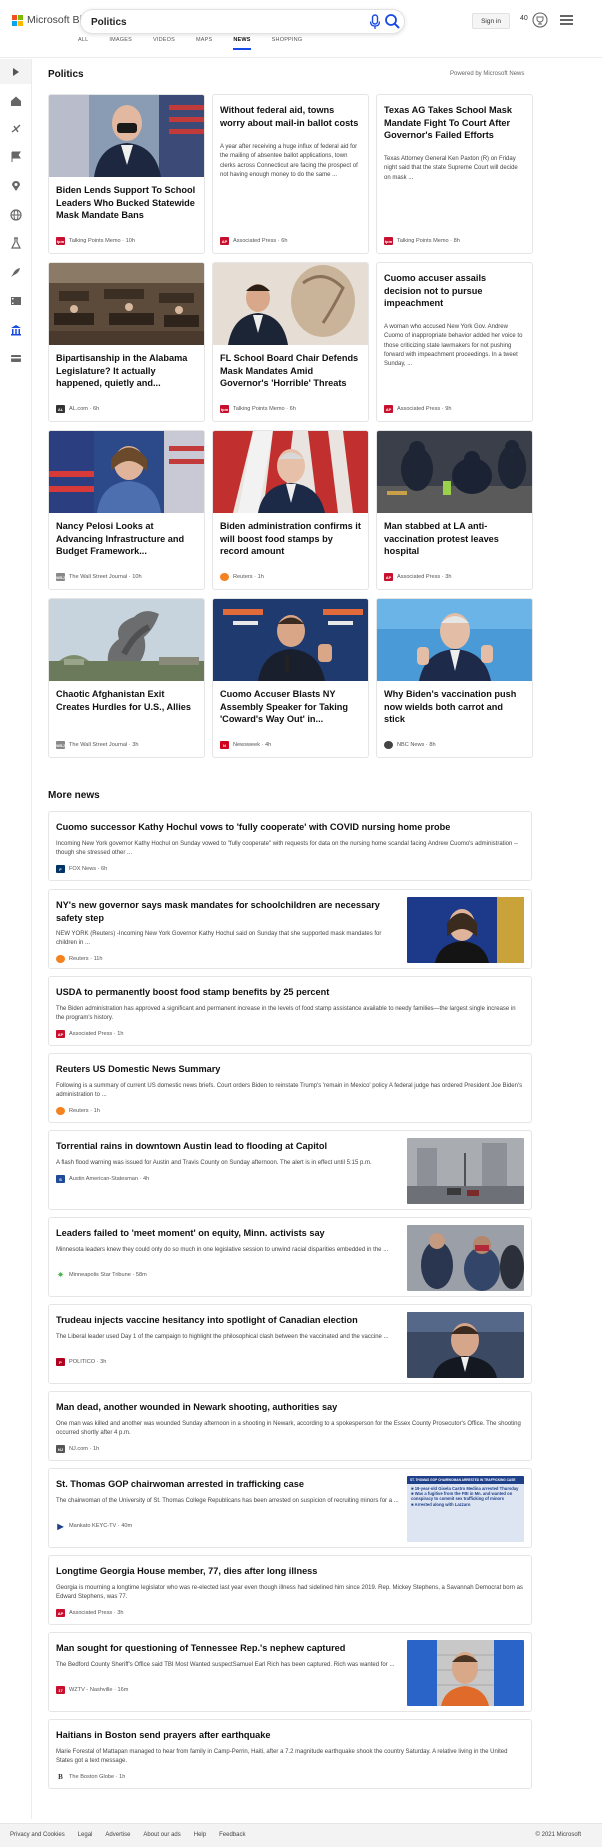 This screenshot has width=602, height=1847. Describe the element at coordinates (16, 72) in the screenshot. I see `expand-icon` at that location.